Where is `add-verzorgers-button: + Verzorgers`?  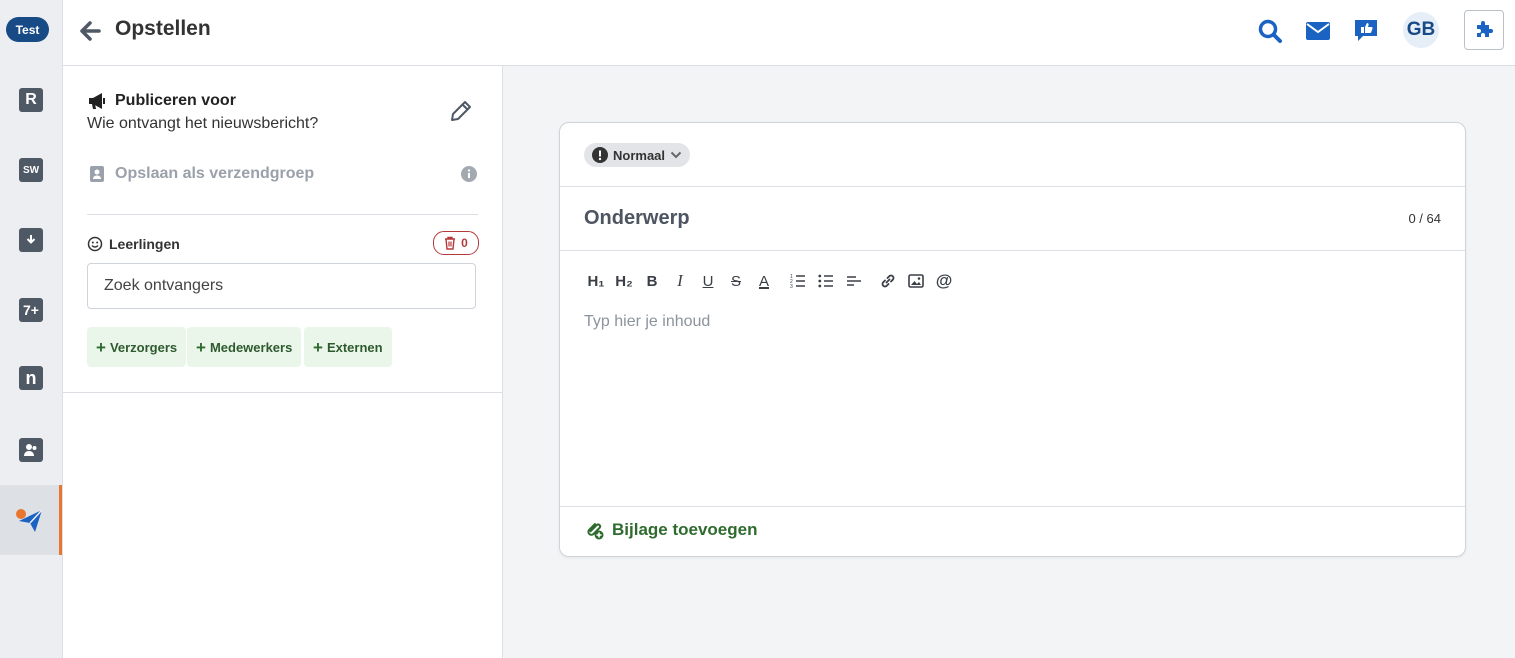
add-verzorgers-button: + Verzorgers is located at coordinates (137, 347).